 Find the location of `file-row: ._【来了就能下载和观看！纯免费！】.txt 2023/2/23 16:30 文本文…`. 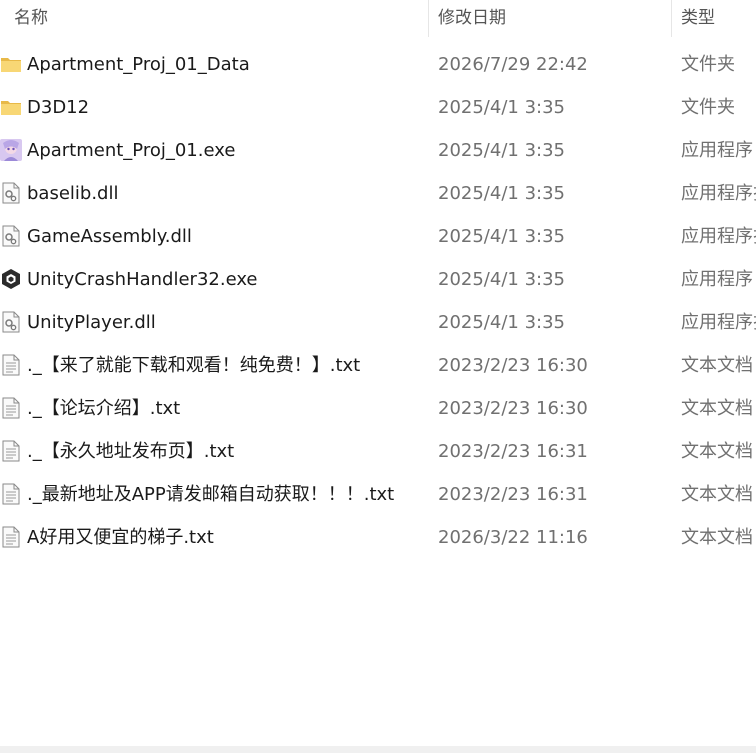

file-row: ._【来了就能下载和观看！纯免费！】.txt 2023/2/23 16:30 文本文… is located at coordinates (378, 365).